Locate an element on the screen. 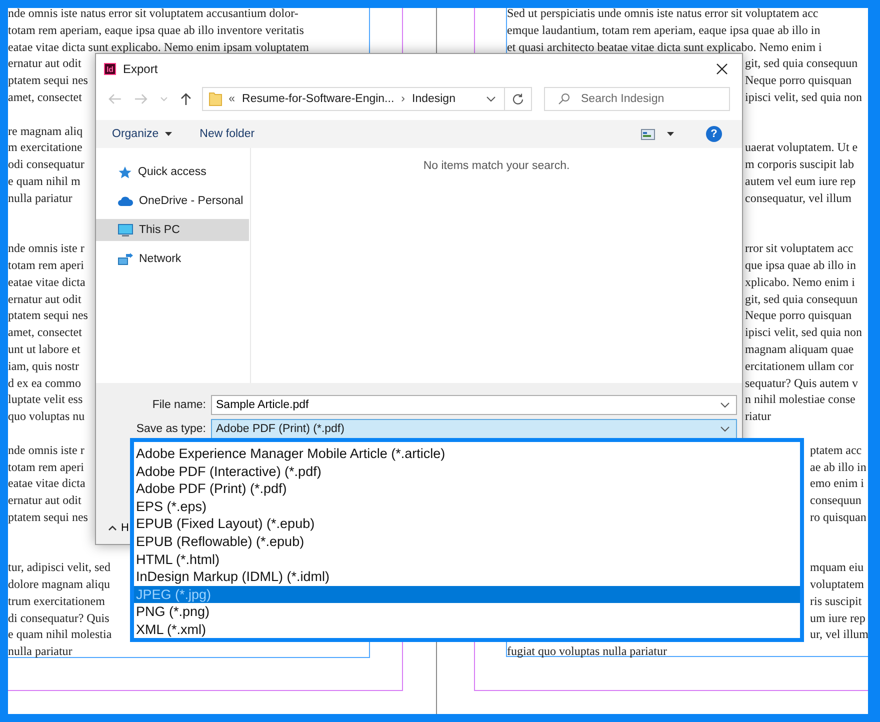  document-text: ercitationem ullam cor is located at coordinates (799, 365).